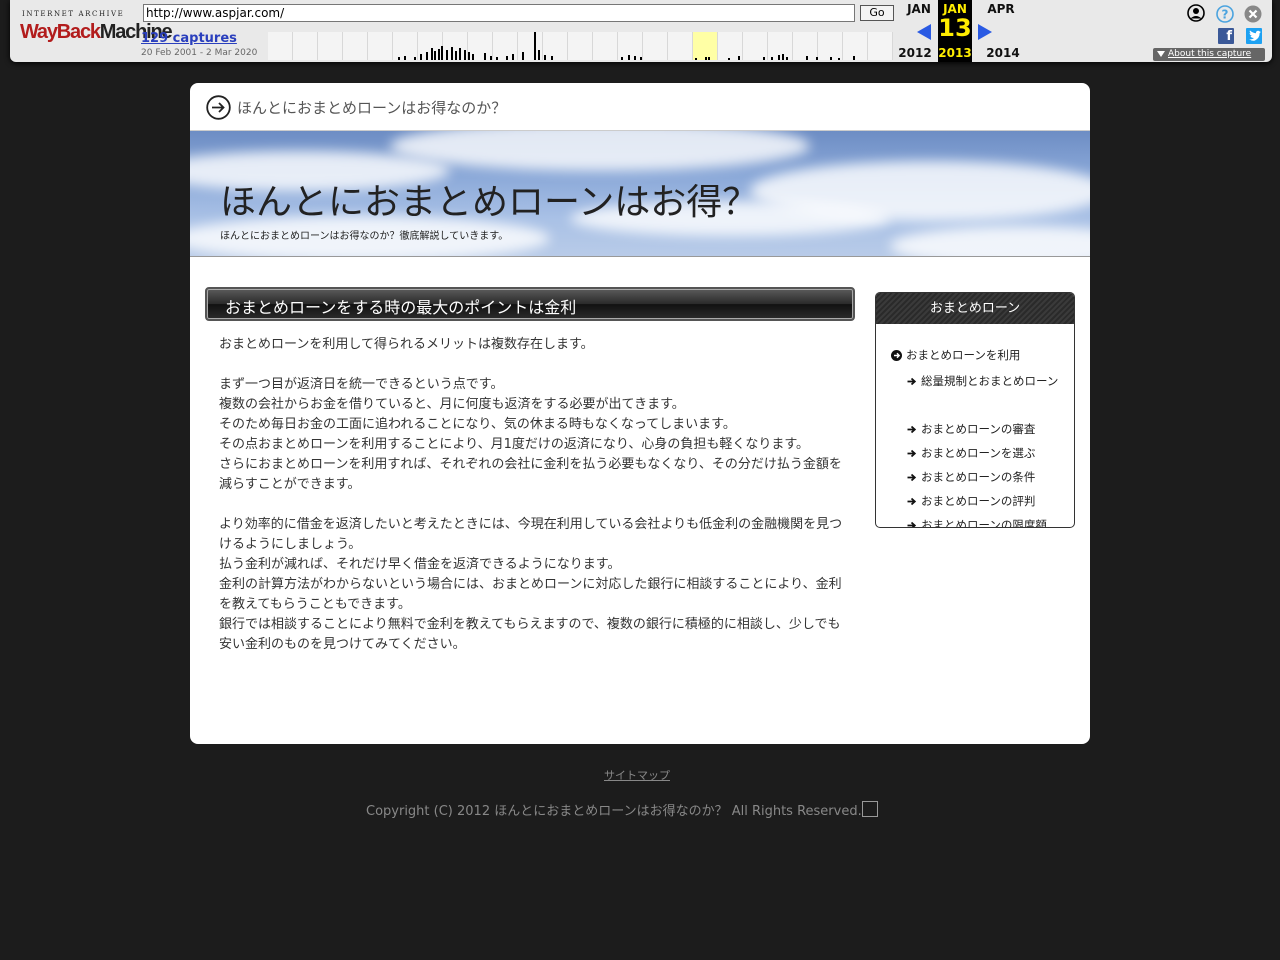 This screenshot has height=960, width=1280. Describe the element at coordinates (983, 501) in the screenshot. I see `sidebar-child-link: おまとめローンの評判` at that location.